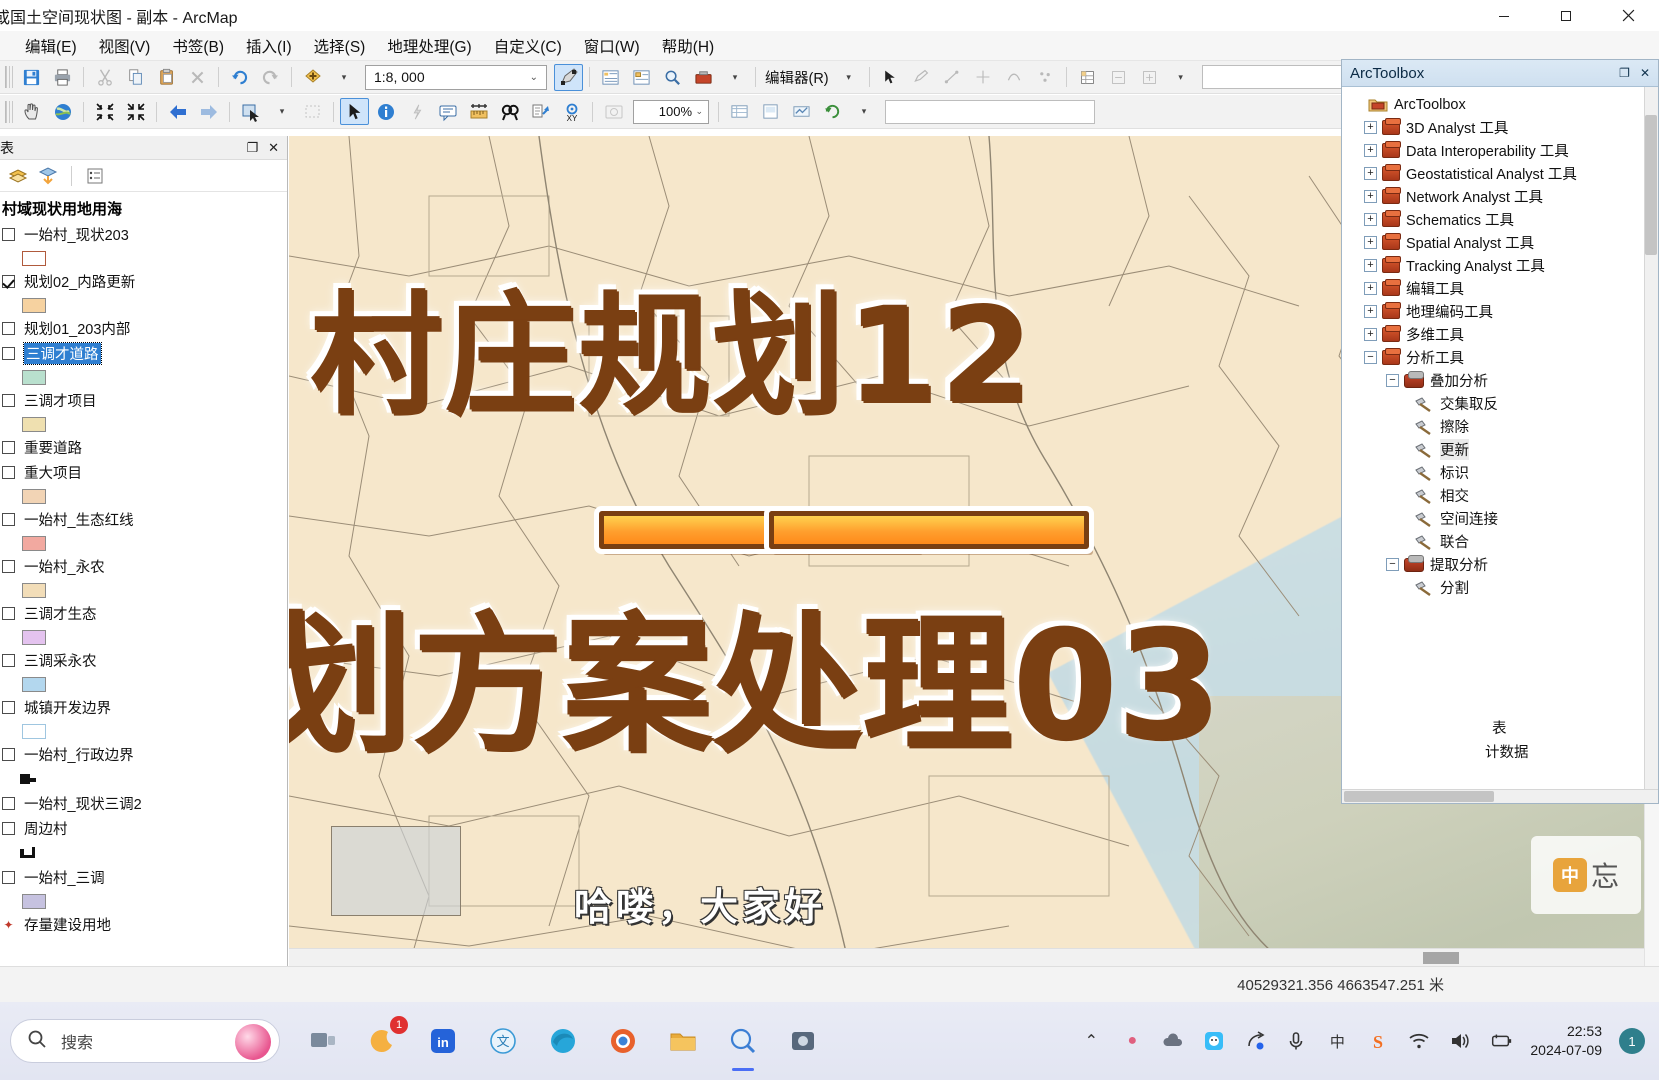 The height and width of the screenshot is (1080, 1659). Describe the element at coordinates (1501, 1041) in the screenshot. I see `battery-icon` at that location.